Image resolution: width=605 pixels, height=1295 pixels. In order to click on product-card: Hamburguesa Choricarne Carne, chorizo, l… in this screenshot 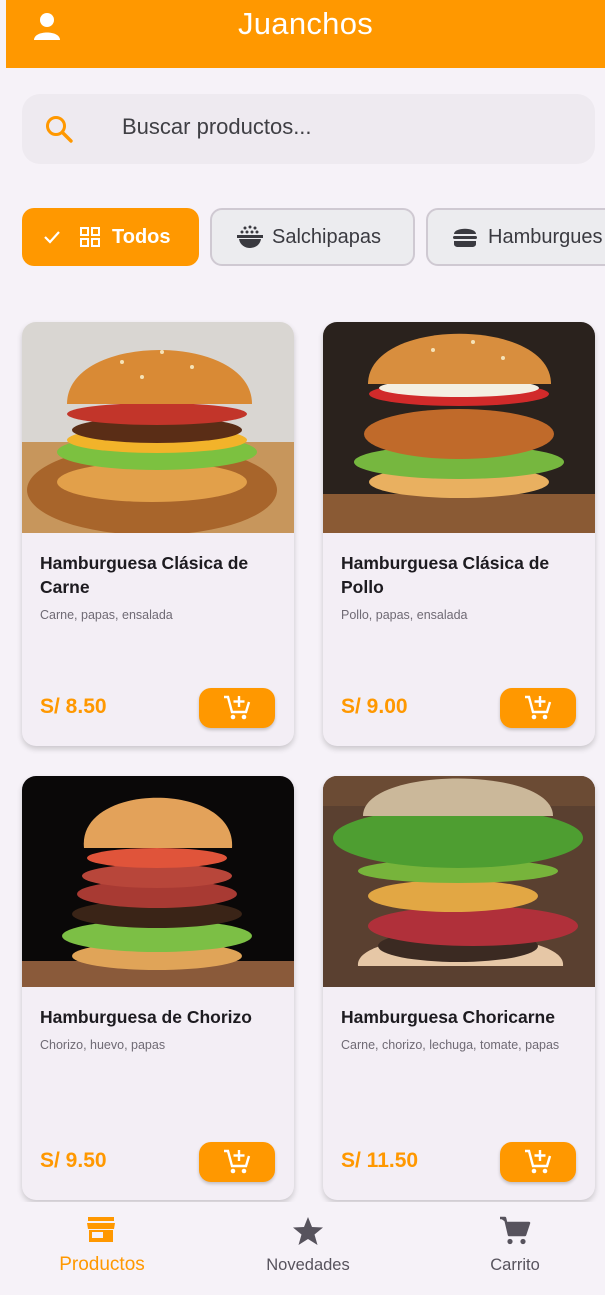, I will do `click(459, 988)`.